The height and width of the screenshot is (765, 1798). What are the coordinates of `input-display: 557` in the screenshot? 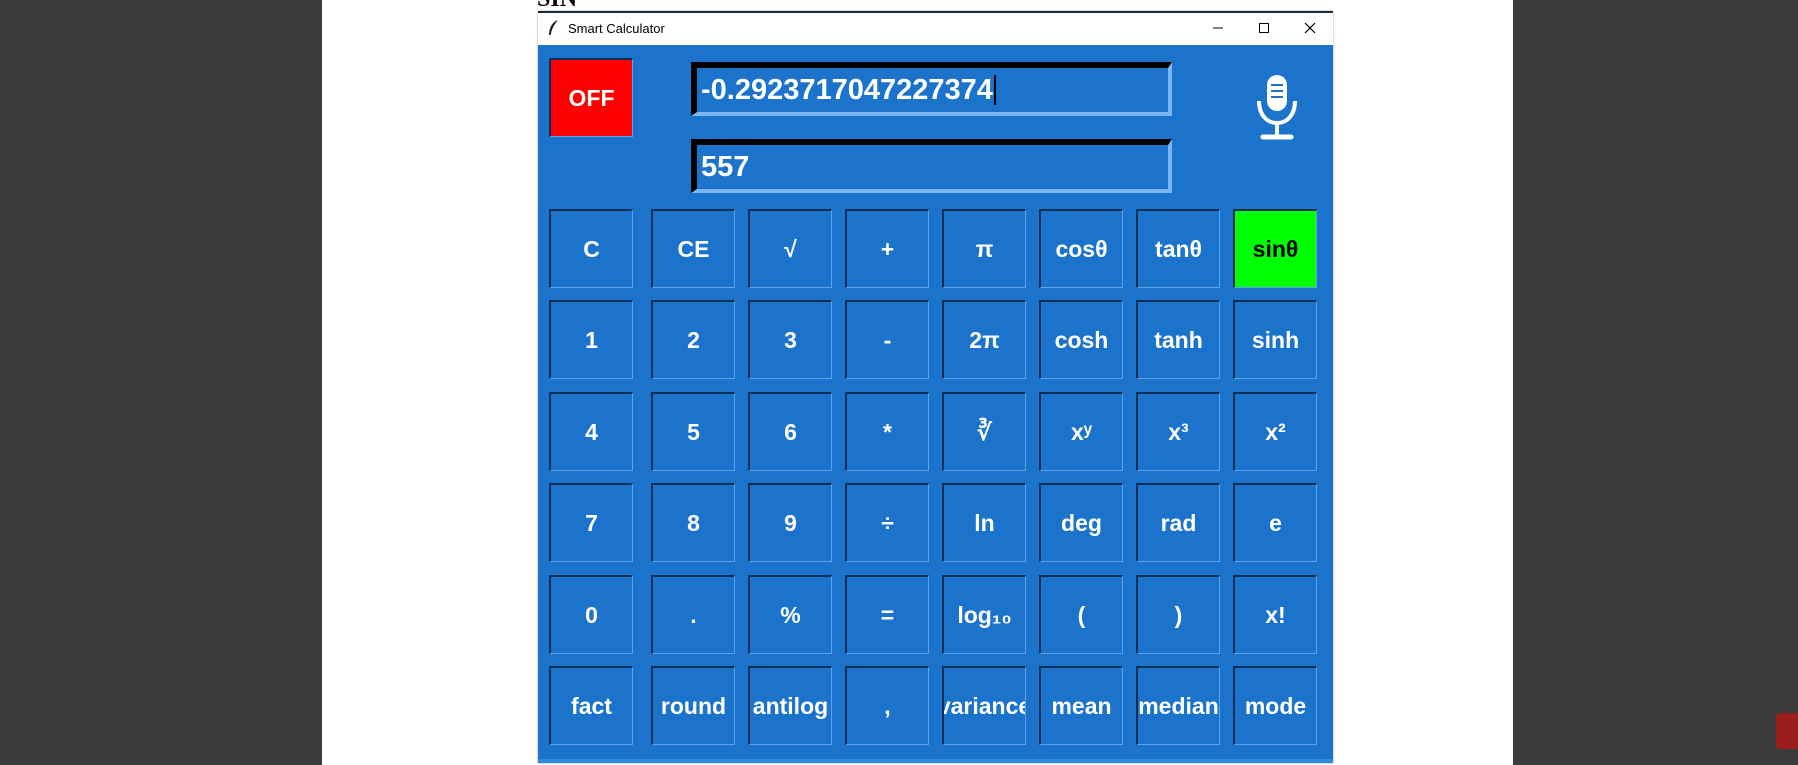 It's located at (931, 166).